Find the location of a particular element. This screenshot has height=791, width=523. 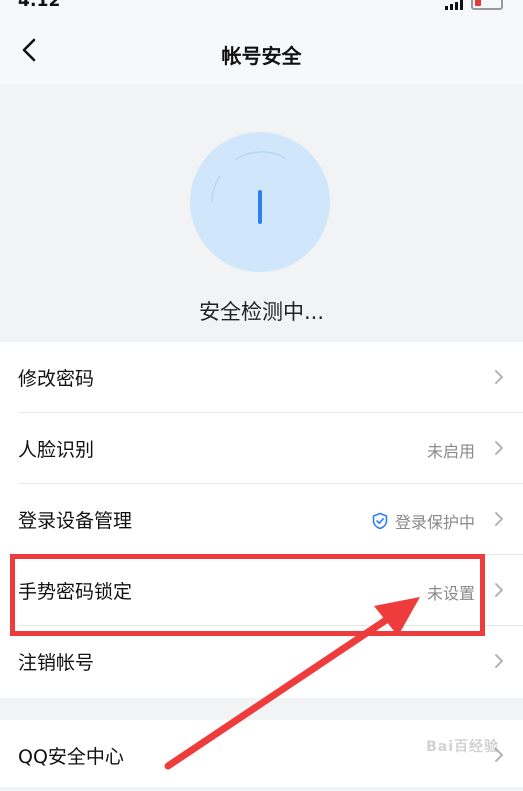

status-bar: 4:12 is located at coordinates (261, 7).